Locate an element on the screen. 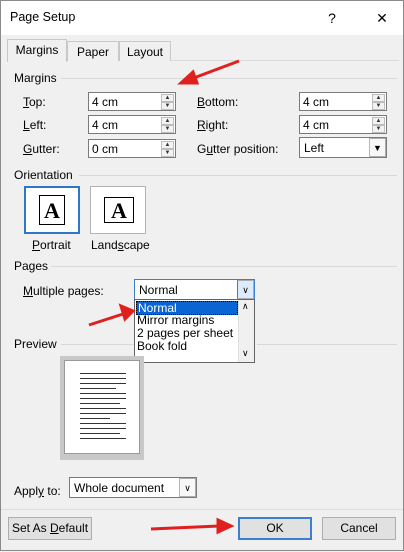  annotation-arrow-dropdown is located at coordinates (106, 319).